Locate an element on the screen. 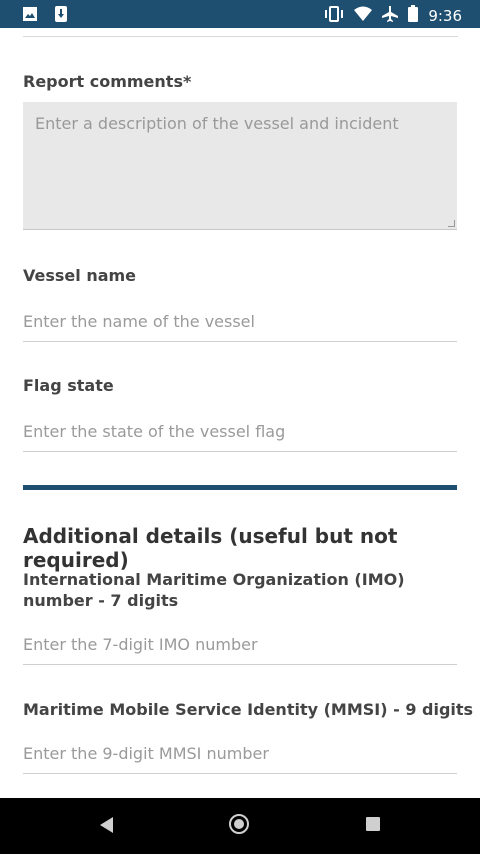  recent-apps-icon is located at coordinates (373, 824).